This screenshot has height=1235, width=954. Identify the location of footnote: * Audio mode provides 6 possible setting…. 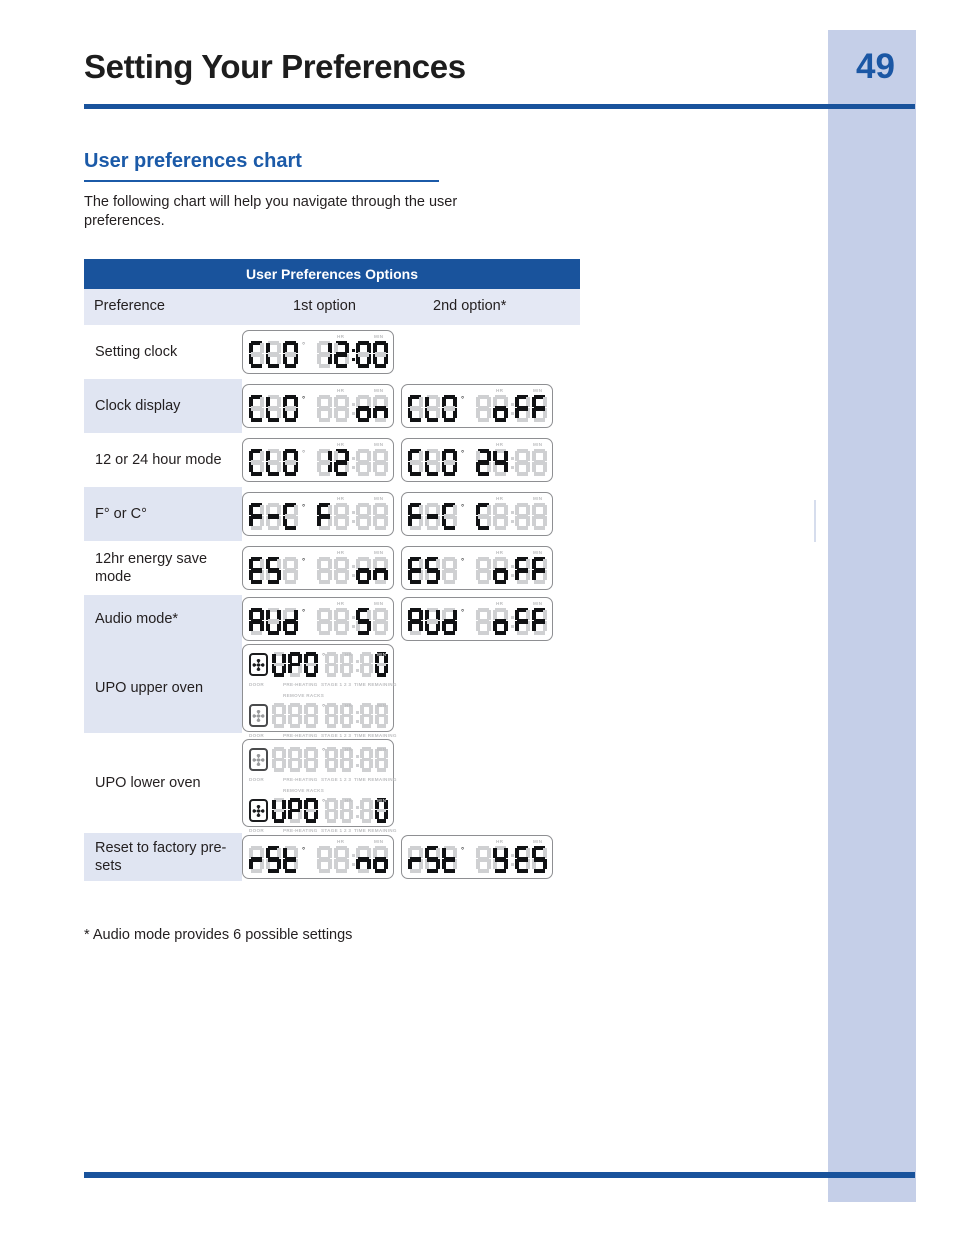
(218, 935).